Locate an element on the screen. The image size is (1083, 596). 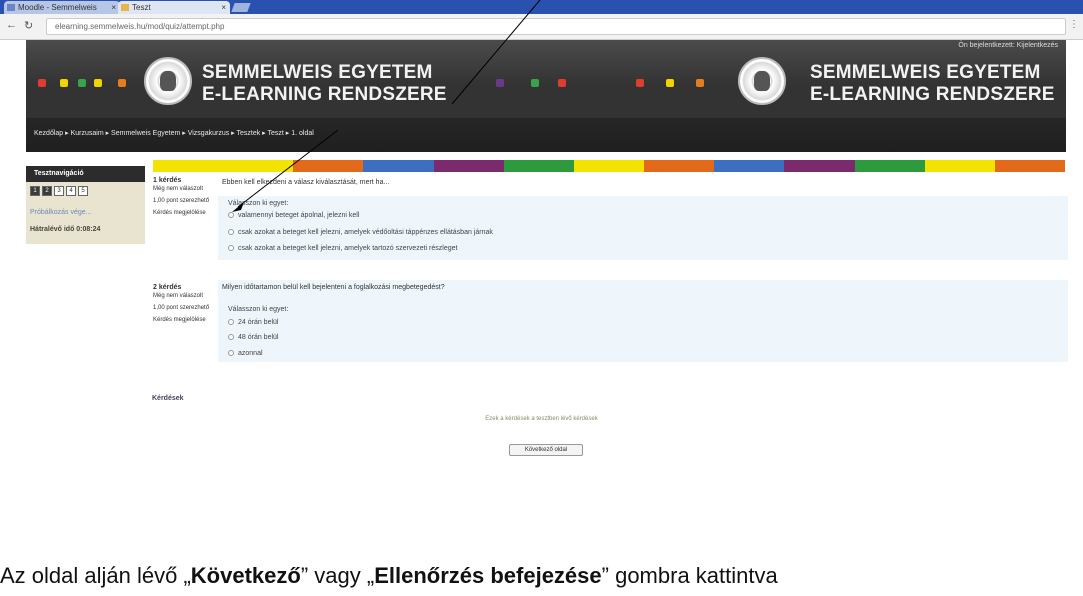
section-label: Kérdések is located at coordinates (168, 398).